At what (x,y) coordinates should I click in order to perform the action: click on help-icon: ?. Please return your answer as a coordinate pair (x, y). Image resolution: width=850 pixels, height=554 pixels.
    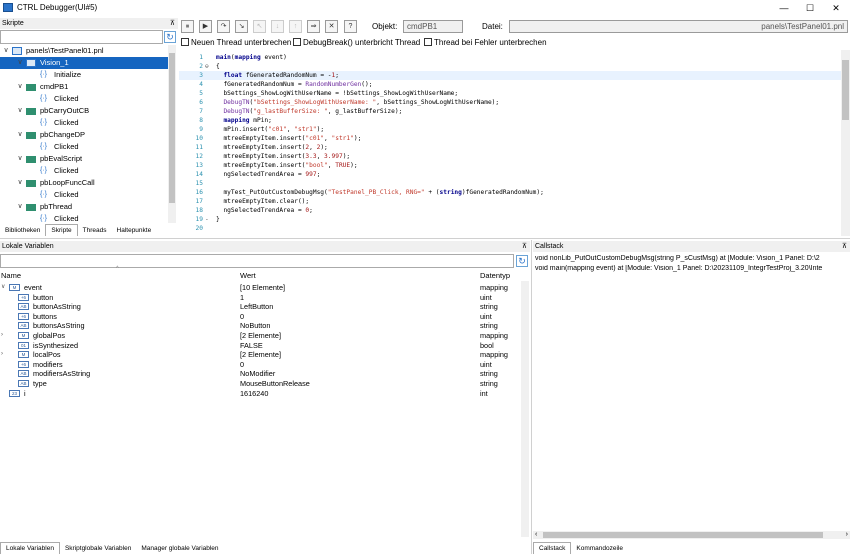
    Looking at the image, I should click on (350, 26).